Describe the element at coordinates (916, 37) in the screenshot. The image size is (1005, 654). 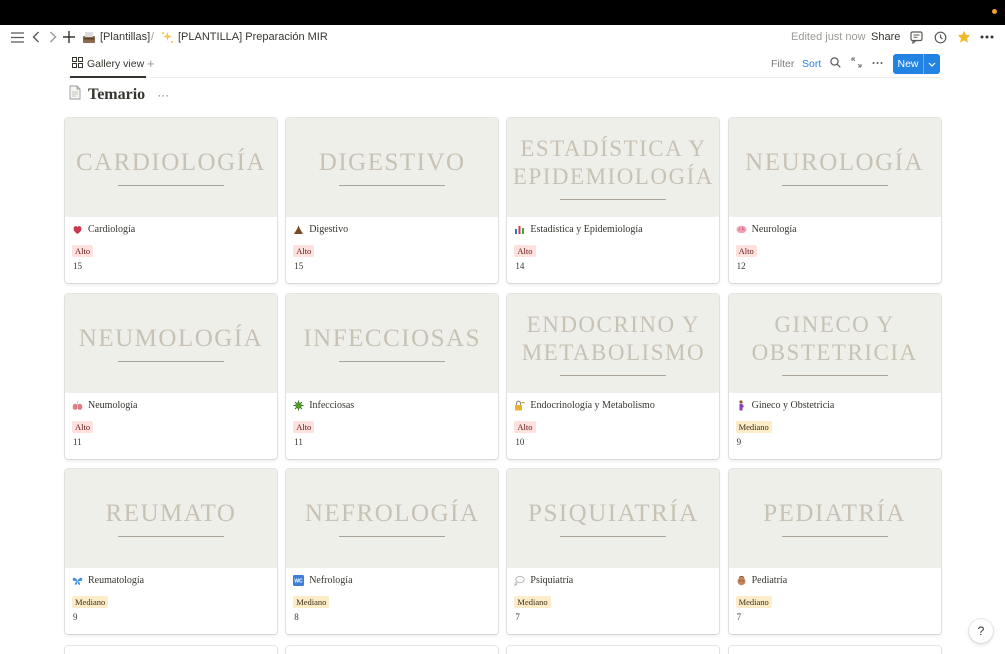
I see `comments-icon` at that location.